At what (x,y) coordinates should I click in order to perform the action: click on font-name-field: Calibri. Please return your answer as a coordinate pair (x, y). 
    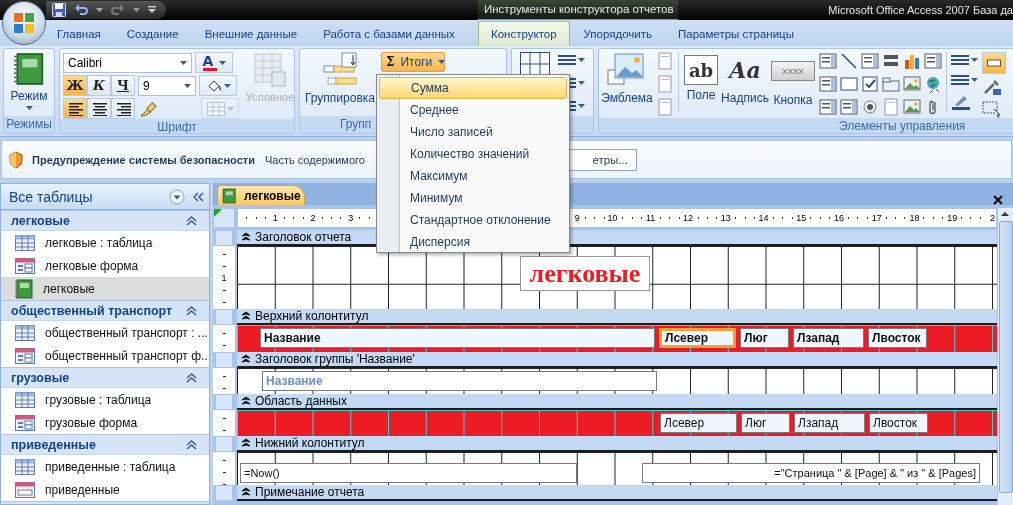
    Looking at the image, I should click on (127, 62).